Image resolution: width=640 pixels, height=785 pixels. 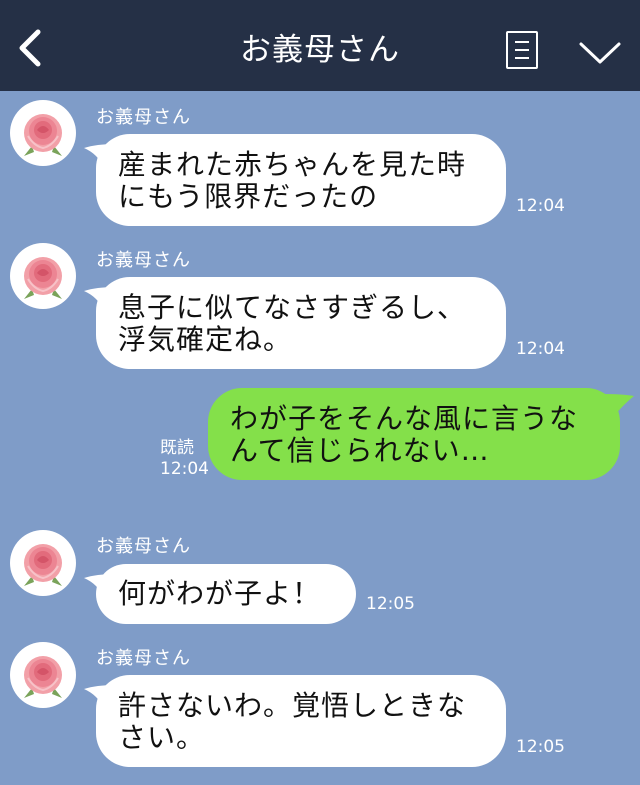 I want to click on message-bubble: 産まれた赤ちゃんを見た時 にもう限界だったの, so click(x=295, y=180).